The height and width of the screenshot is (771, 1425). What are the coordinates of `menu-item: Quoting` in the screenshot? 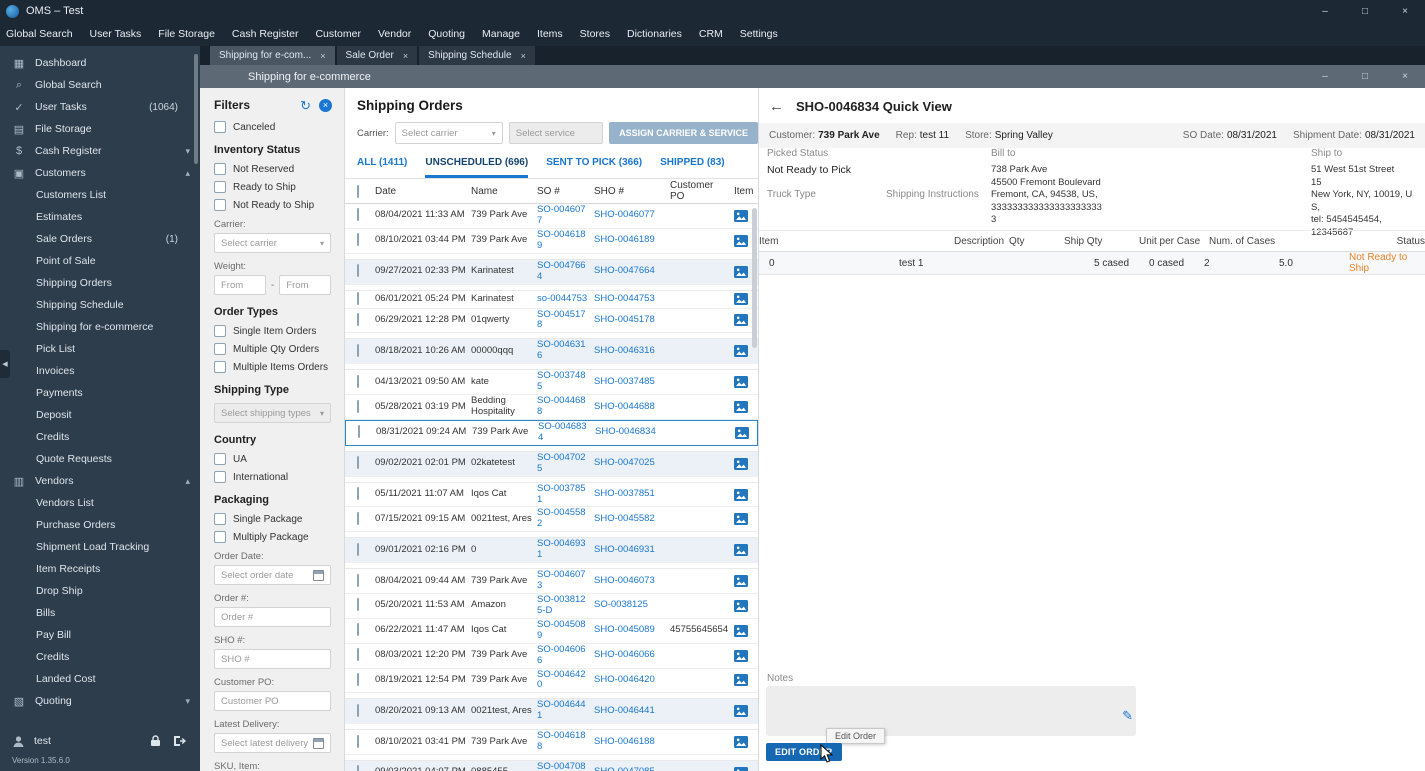 It's located at (446, 34).